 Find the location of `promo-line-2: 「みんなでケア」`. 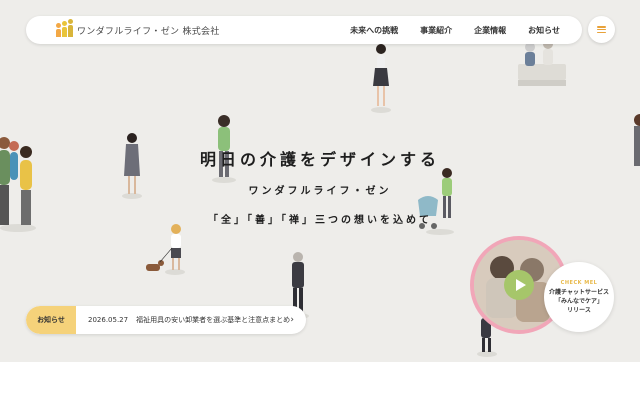

promo-line-2: 「みんなでケア」 is located at coordinates (578, 301).